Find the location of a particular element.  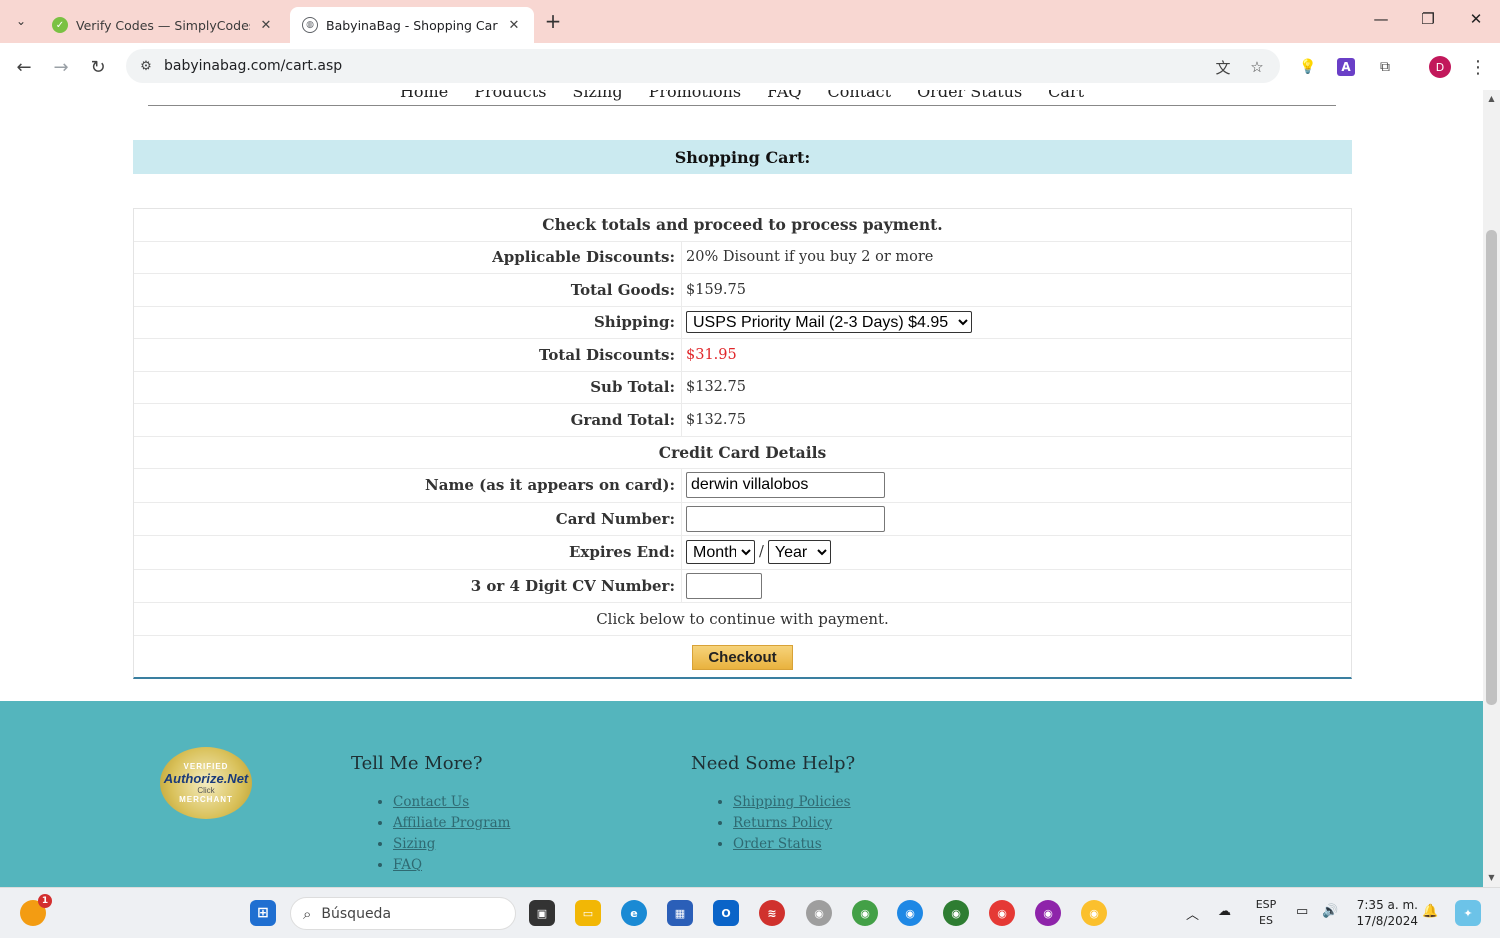

expires-cell: Month / Year is located at coordinates (756, 552).